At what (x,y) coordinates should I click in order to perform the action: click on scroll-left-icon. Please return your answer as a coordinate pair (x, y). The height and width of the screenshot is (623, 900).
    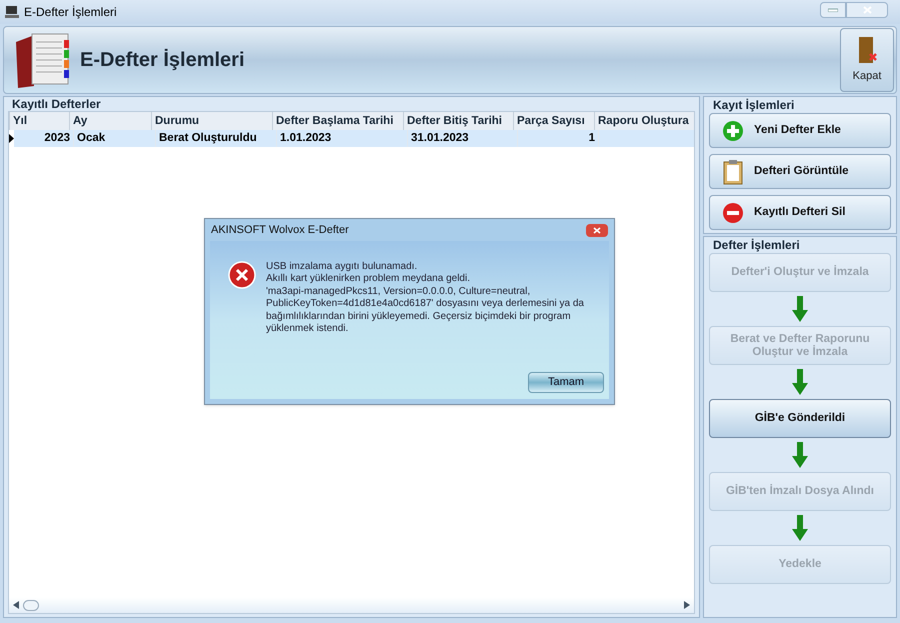
    Looking at the image, I should click on (16, 605).